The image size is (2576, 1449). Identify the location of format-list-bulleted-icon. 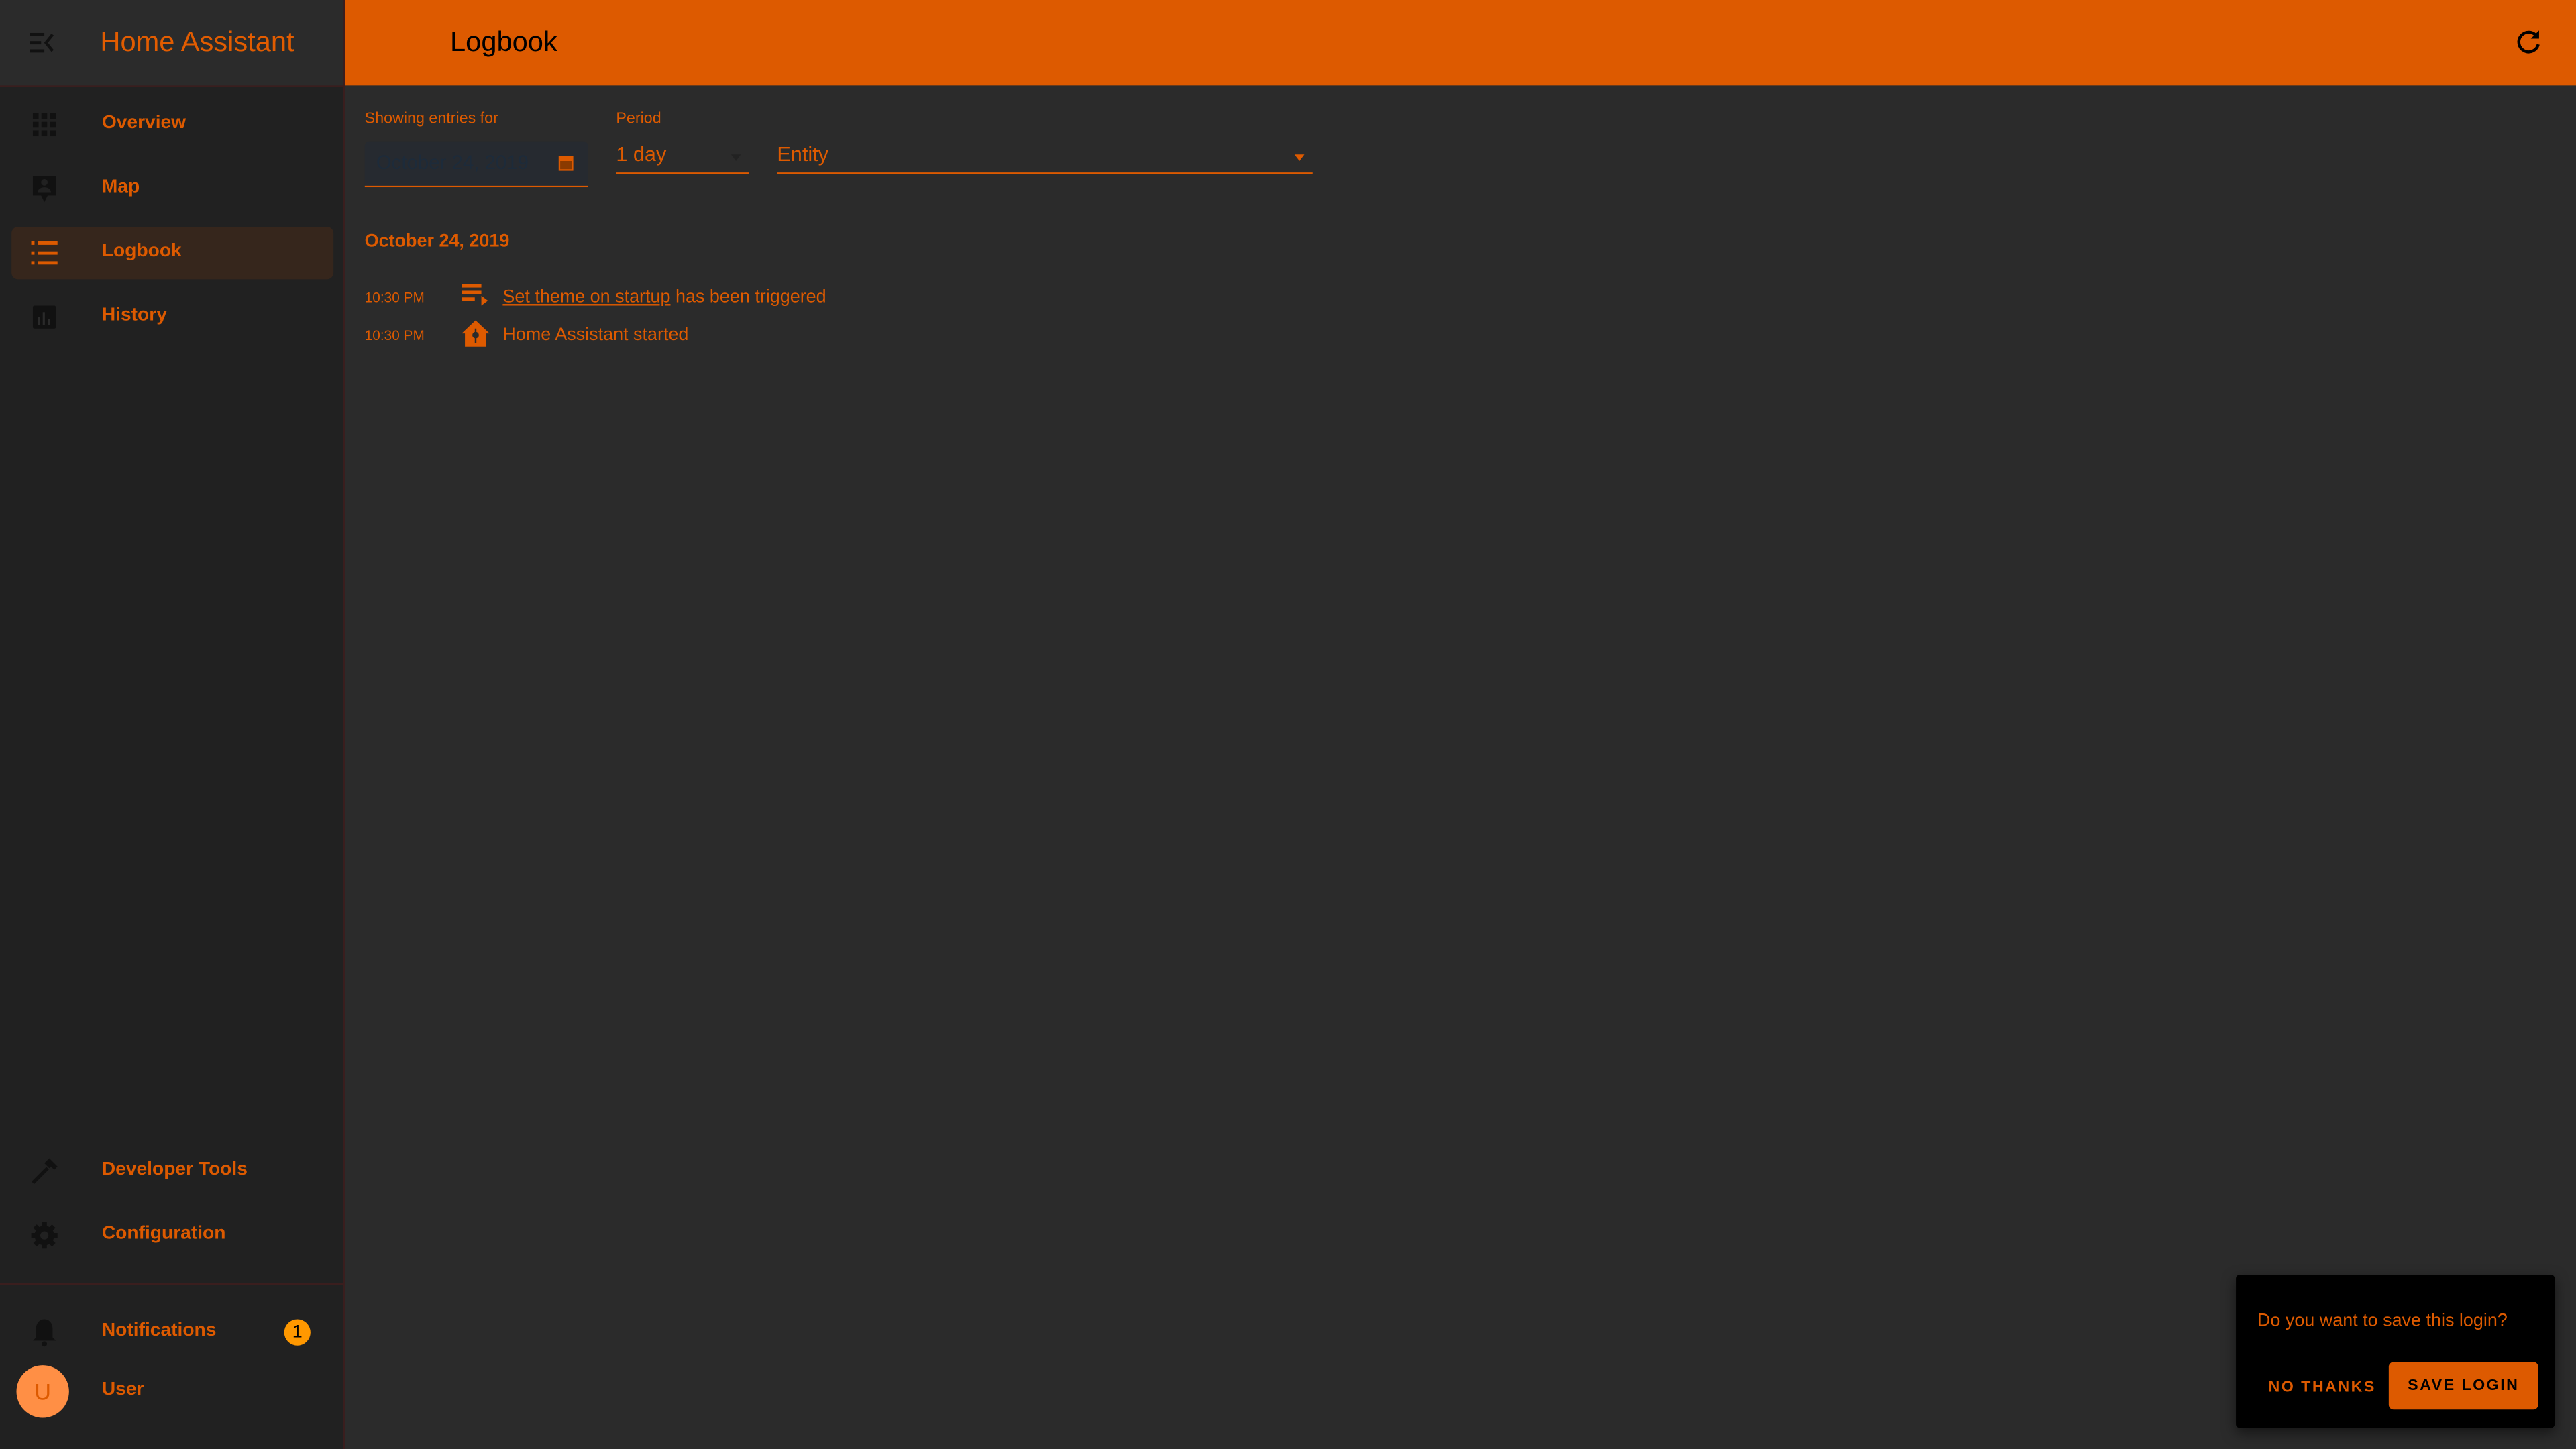
(44, 253).